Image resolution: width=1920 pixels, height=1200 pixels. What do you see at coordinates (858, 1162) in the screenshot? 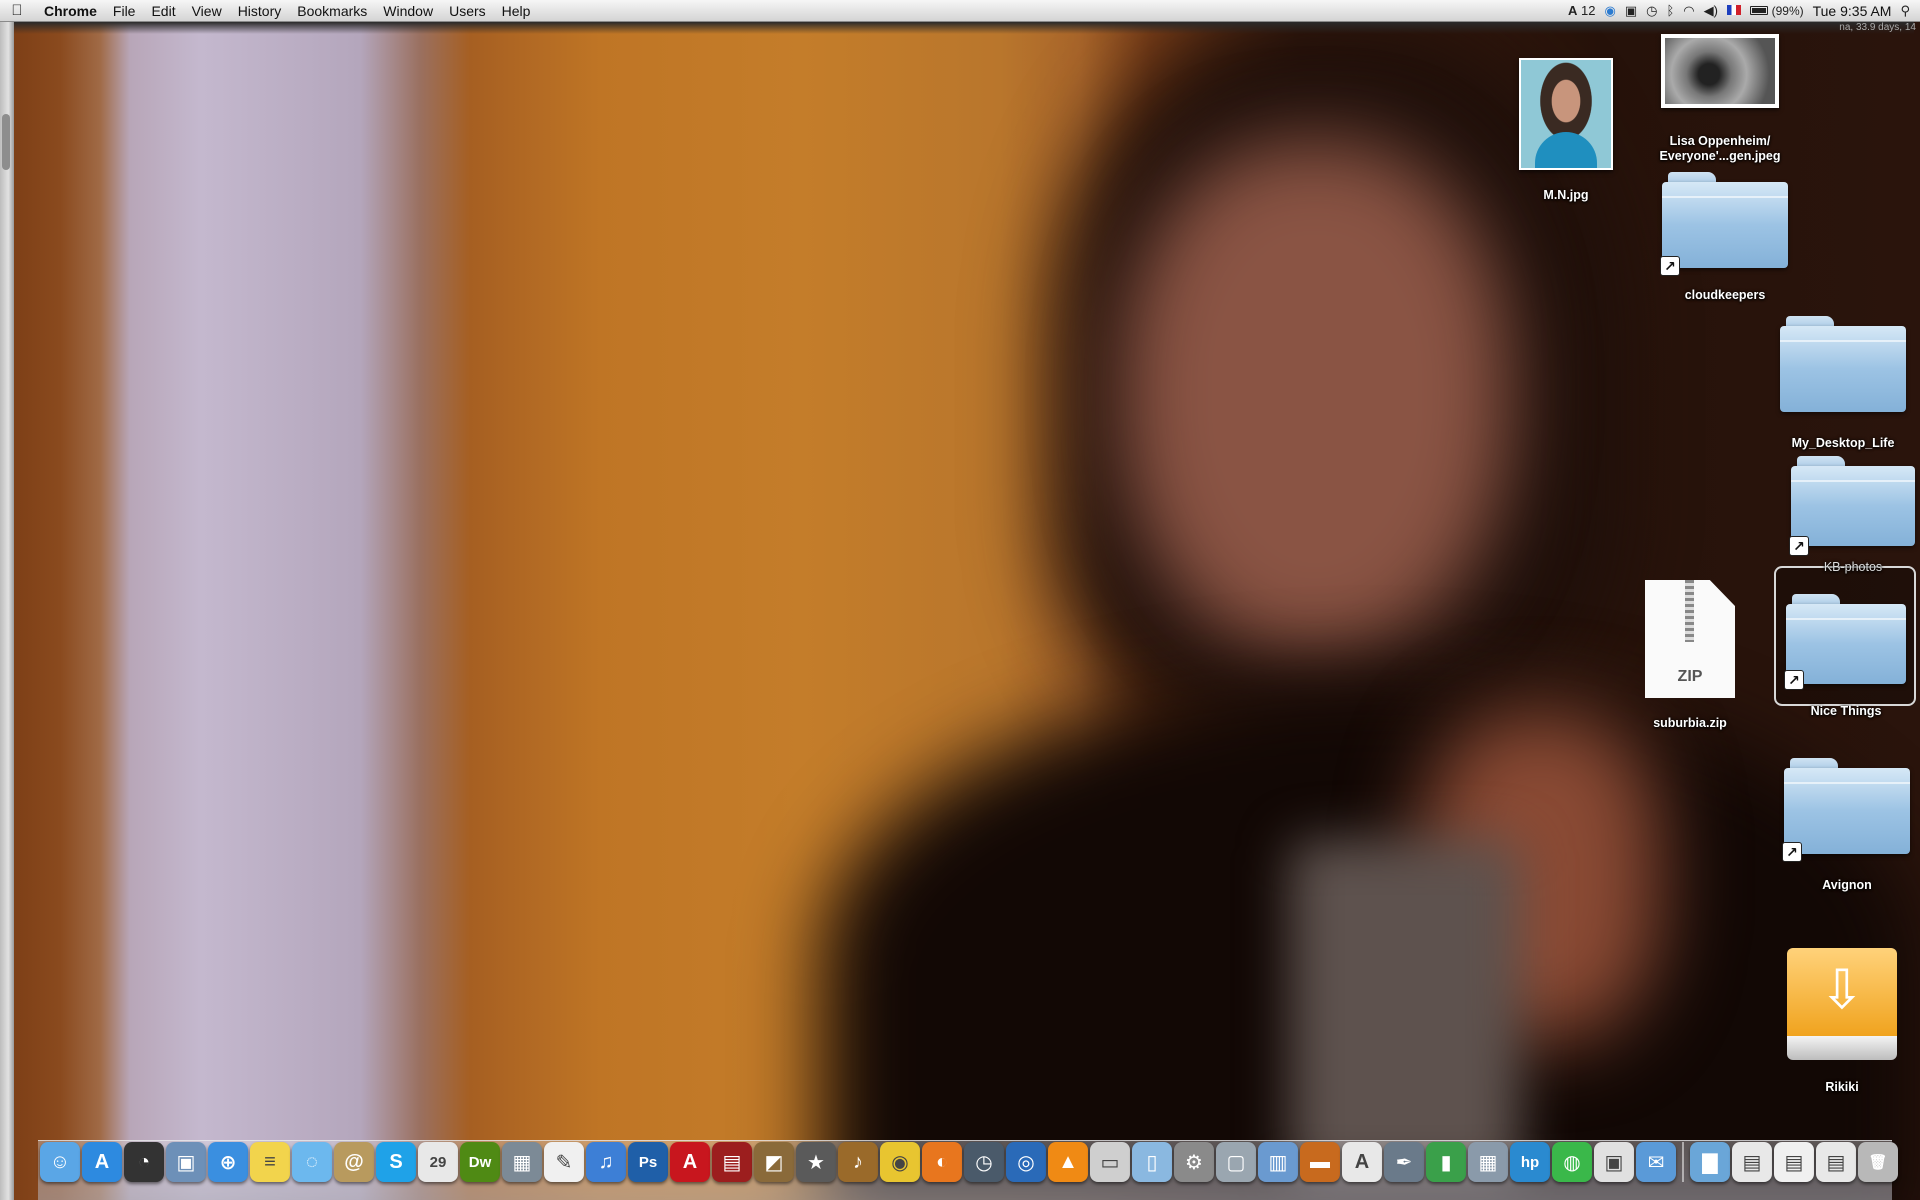
I see `garageband-icon: ♪` at bounding box center [858, 1162].